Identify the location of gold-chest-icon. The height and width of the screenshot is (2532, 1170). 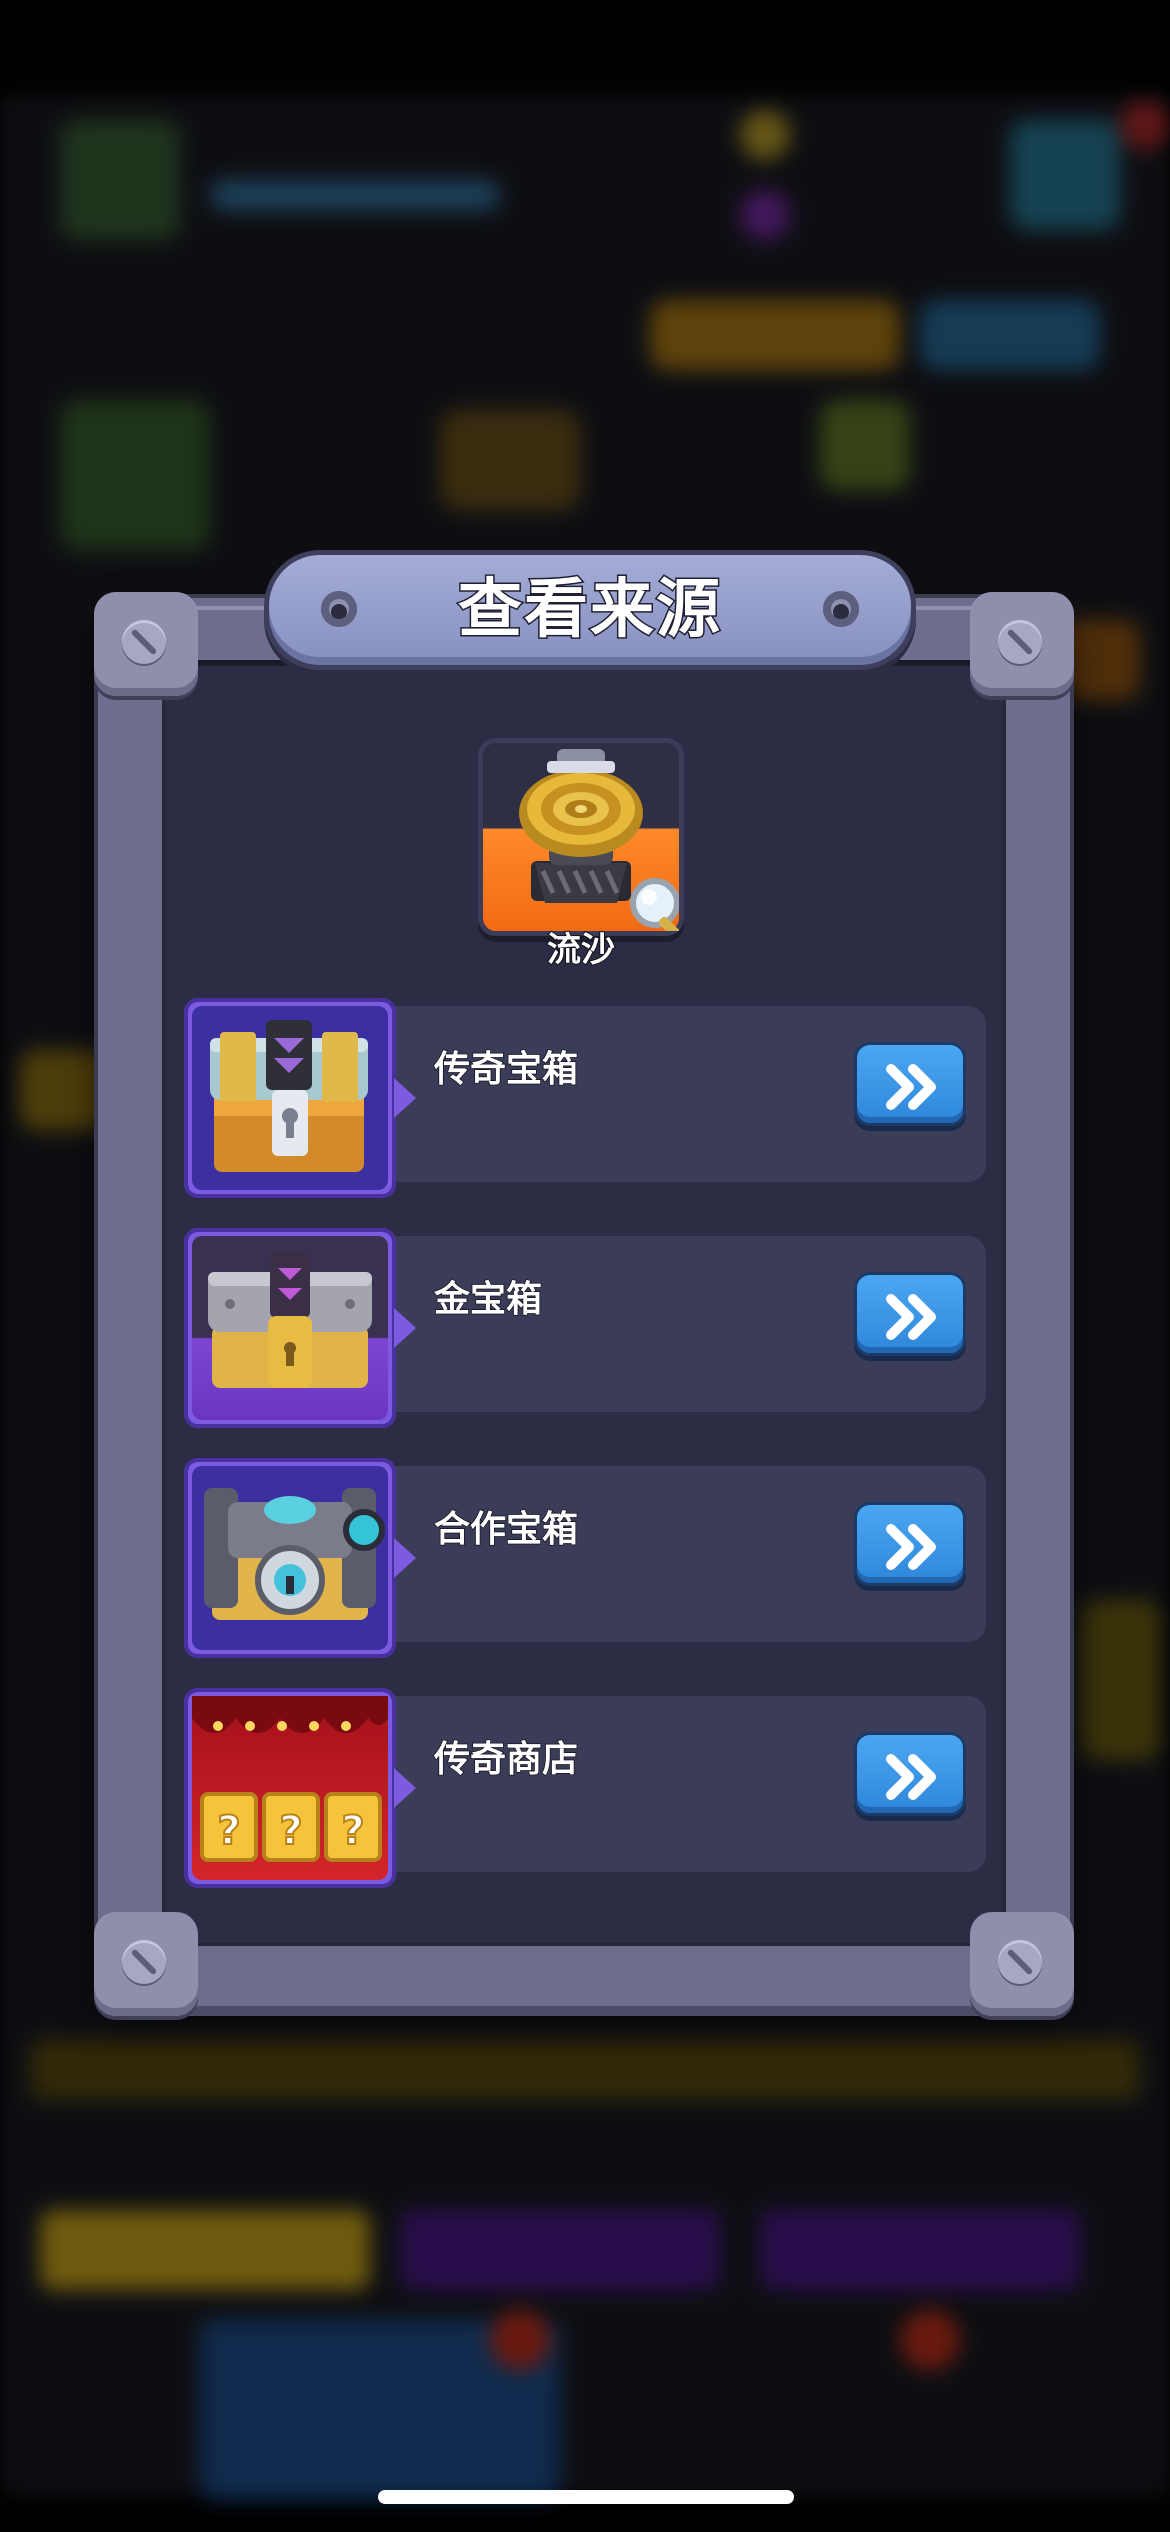
(290, 1328).